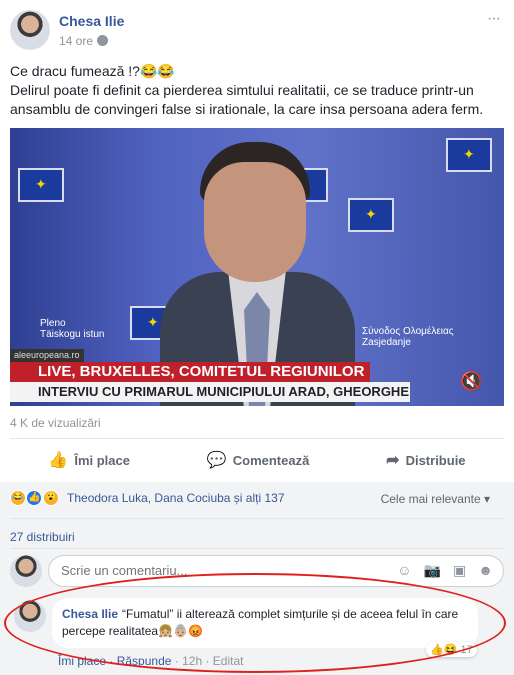 The height and width of the screenshot is (675, 514). Describe the element at coordinates (34, 498) in the screenshot. I see `like-reaction-icon: 👍` at that location.